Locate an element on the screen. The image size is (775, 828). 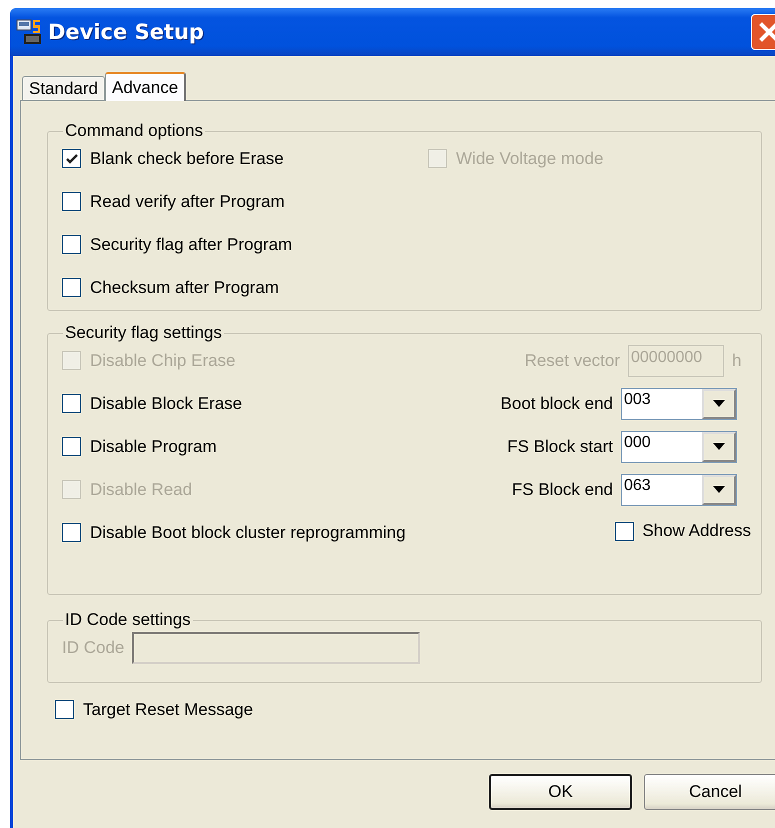
field-label: Boot block end is located at coordinates (556, 404).